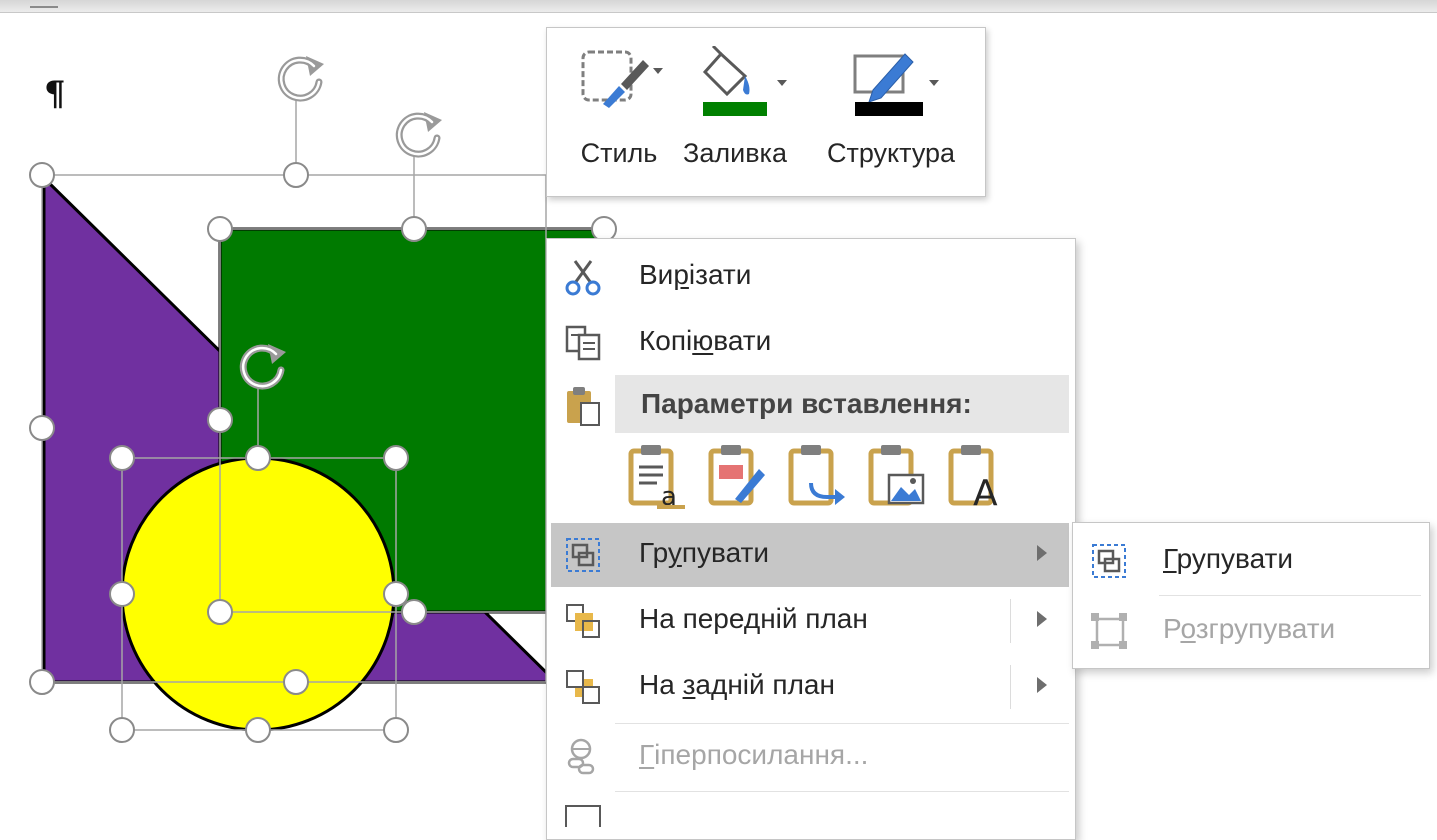 Image resolution: width=1437 pixels, height=840 pixels. What do you see at coordinates (695, 274) in the screenshot?
I see `menu-item-label: Вирізати` at bounding box center [695, 274].